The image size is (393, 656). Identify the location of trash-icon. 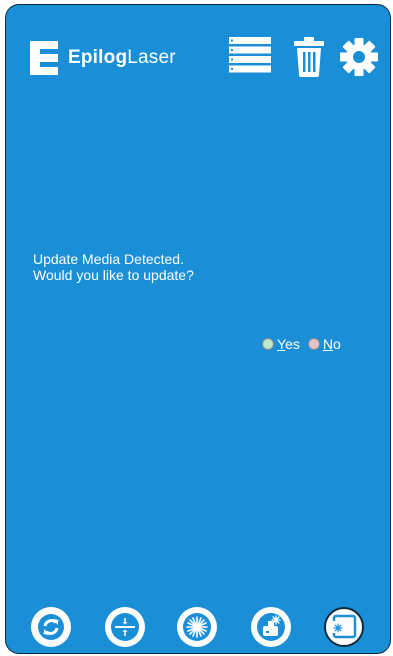
(309, 57).